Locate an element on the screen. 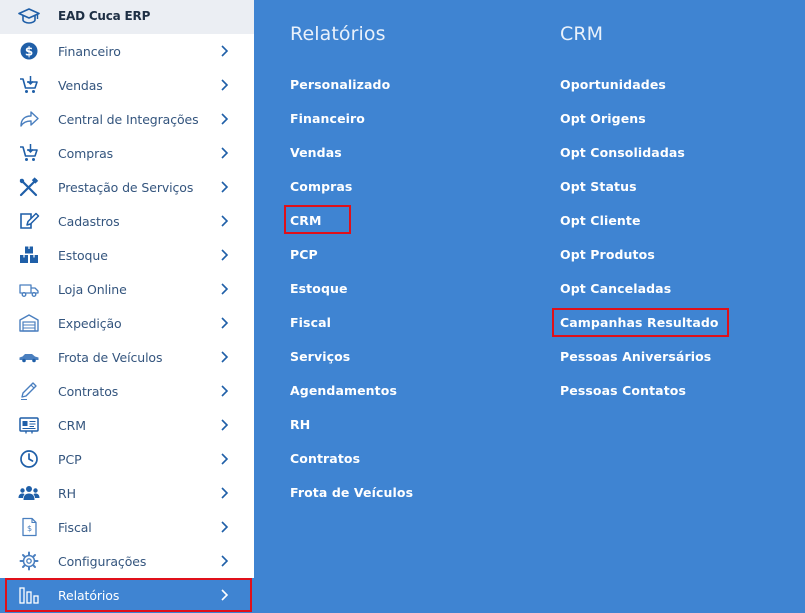  sidebar-item-label: CRM is located at coordinates (72, 425).